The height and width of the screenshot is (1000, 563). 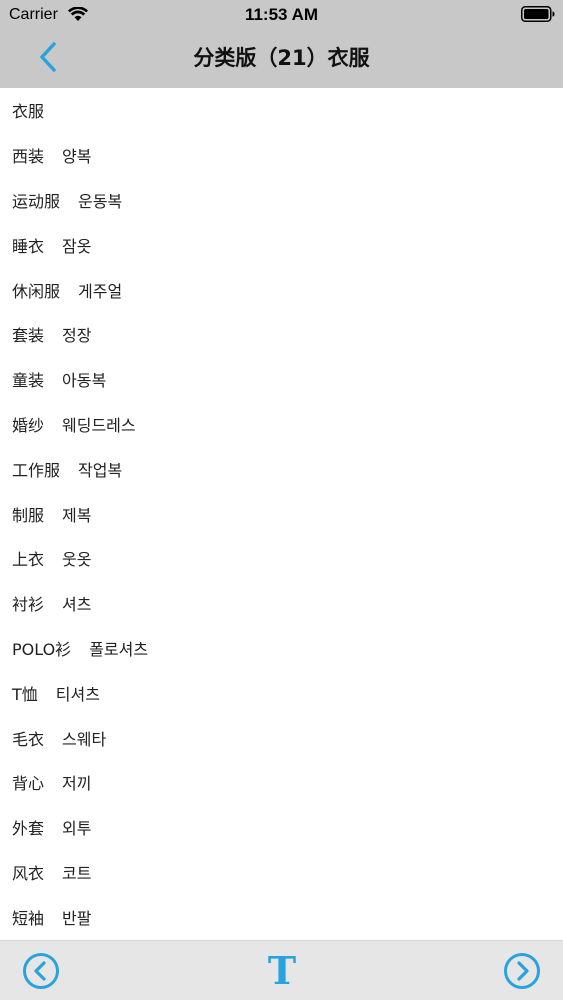 What do you see at coordinates (77, 918) in the screenshot?
I see `korean-term: 반팔` at bounding box center [77, 918].